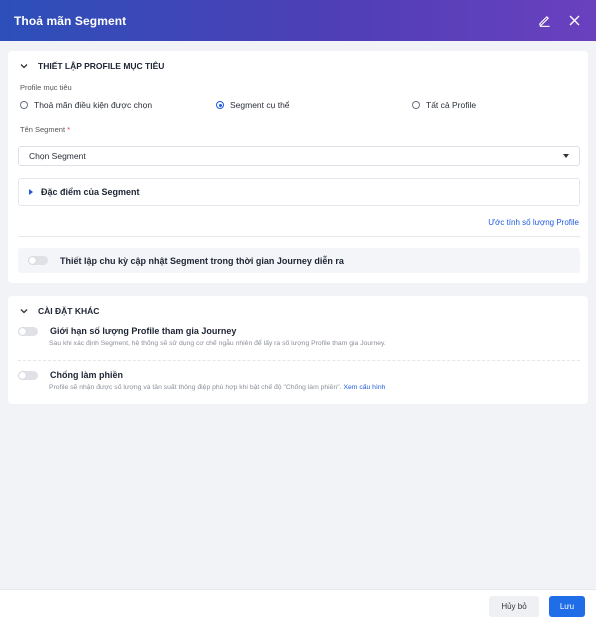 Image resolution: width=596 pixels, height=620 pixels. Describe the element at coordinates (533, 222) in the screenshot. I see `estimate-profile-link: Ước tính số lượng Profile` at that location.